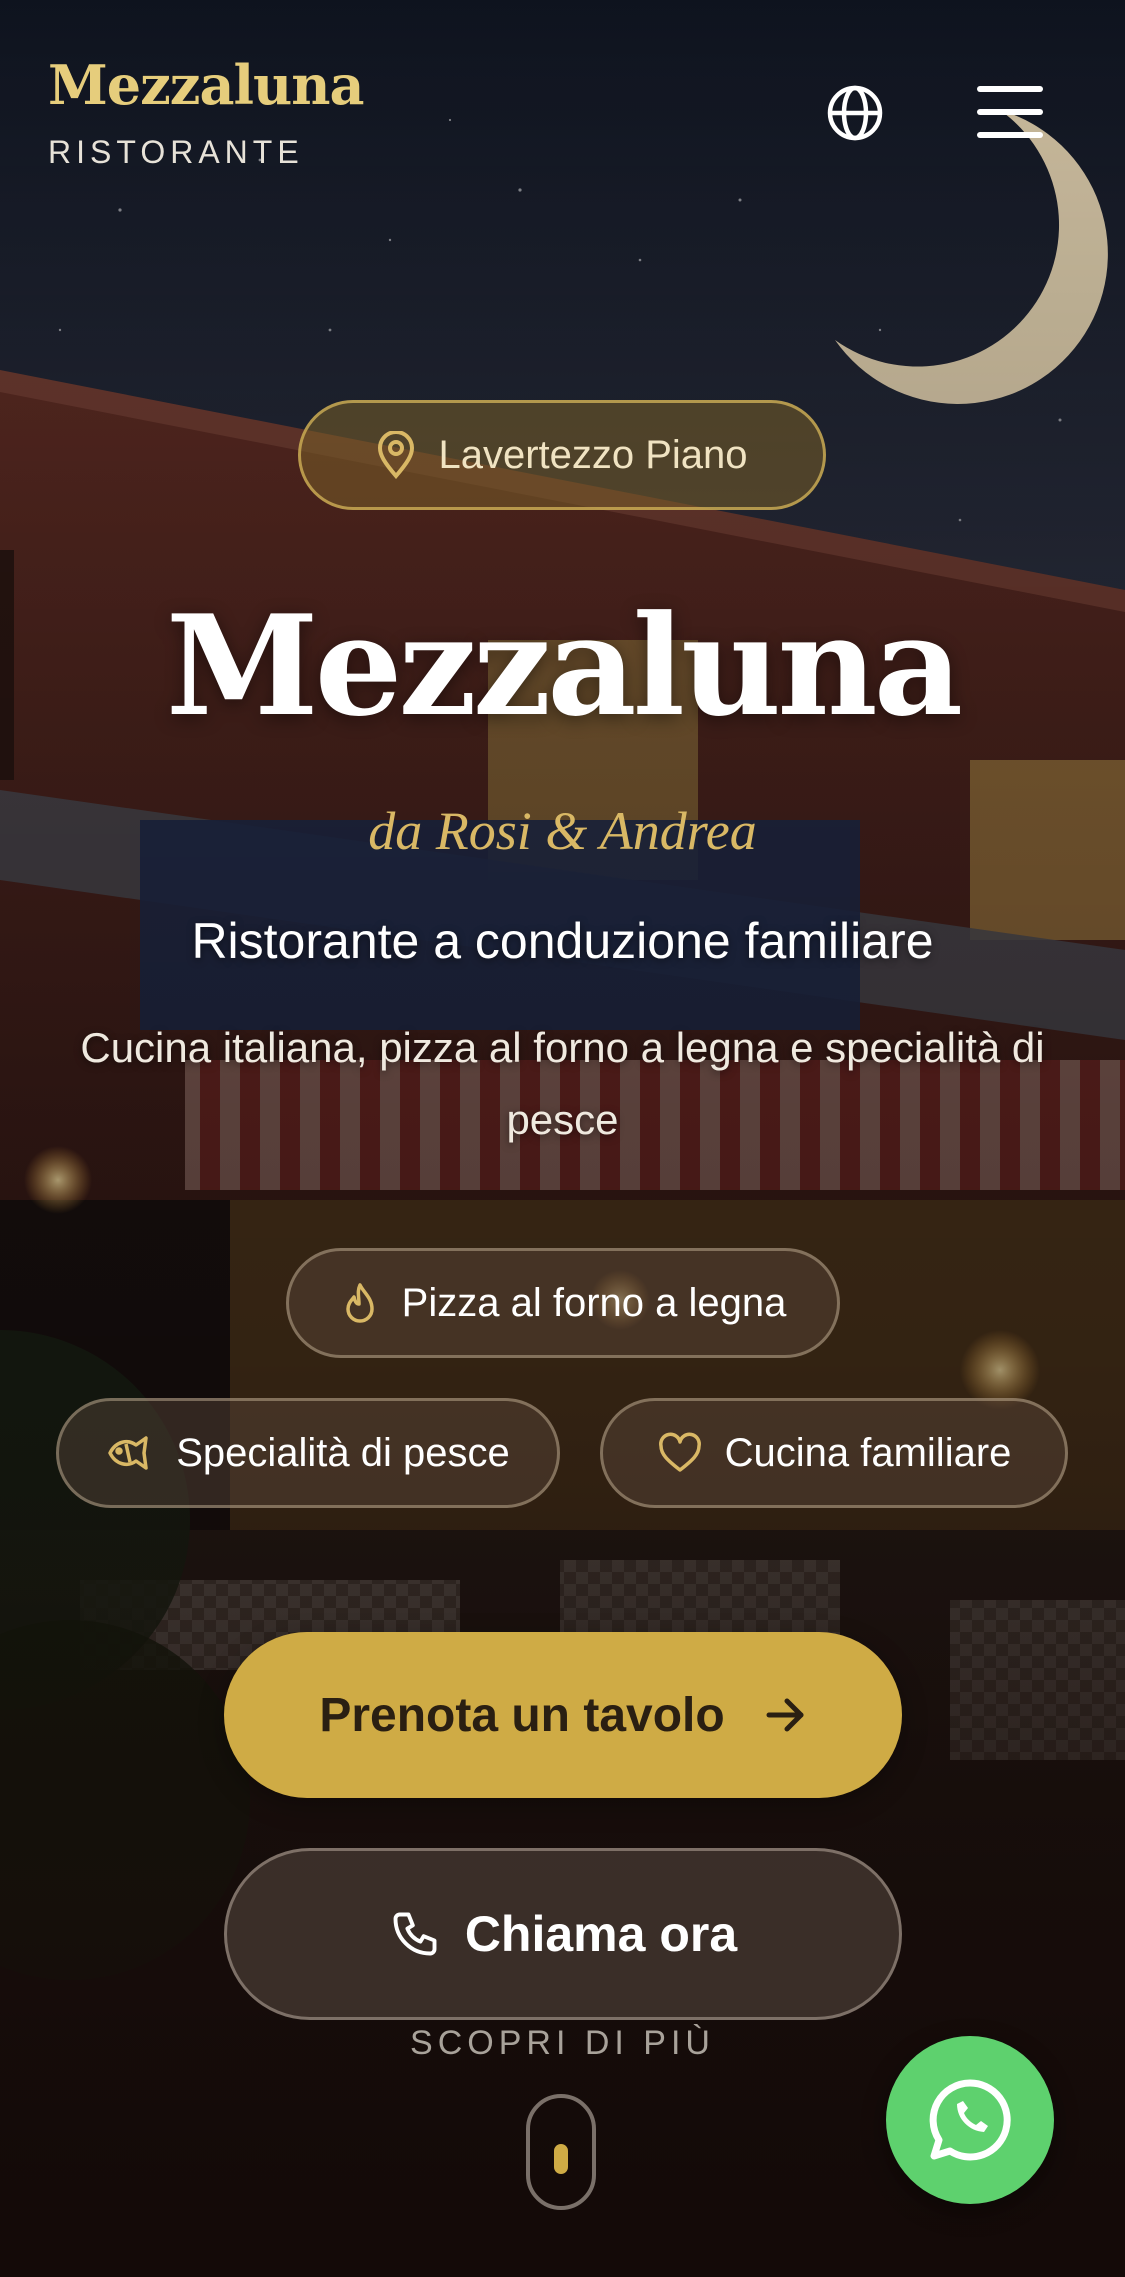 This screenshot has height=2277, width=1125. I want to click on brand-subtitle: RISTORANTE, so click(176, 152).